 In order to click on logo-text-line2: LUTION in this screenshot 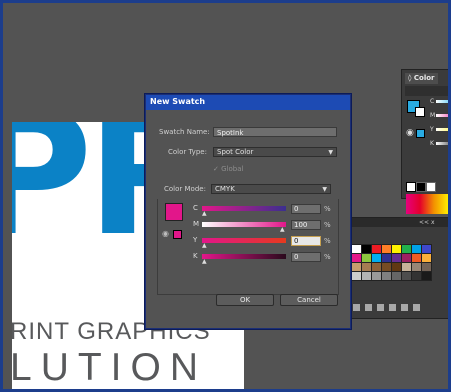, I will do `click(110, 367)`.